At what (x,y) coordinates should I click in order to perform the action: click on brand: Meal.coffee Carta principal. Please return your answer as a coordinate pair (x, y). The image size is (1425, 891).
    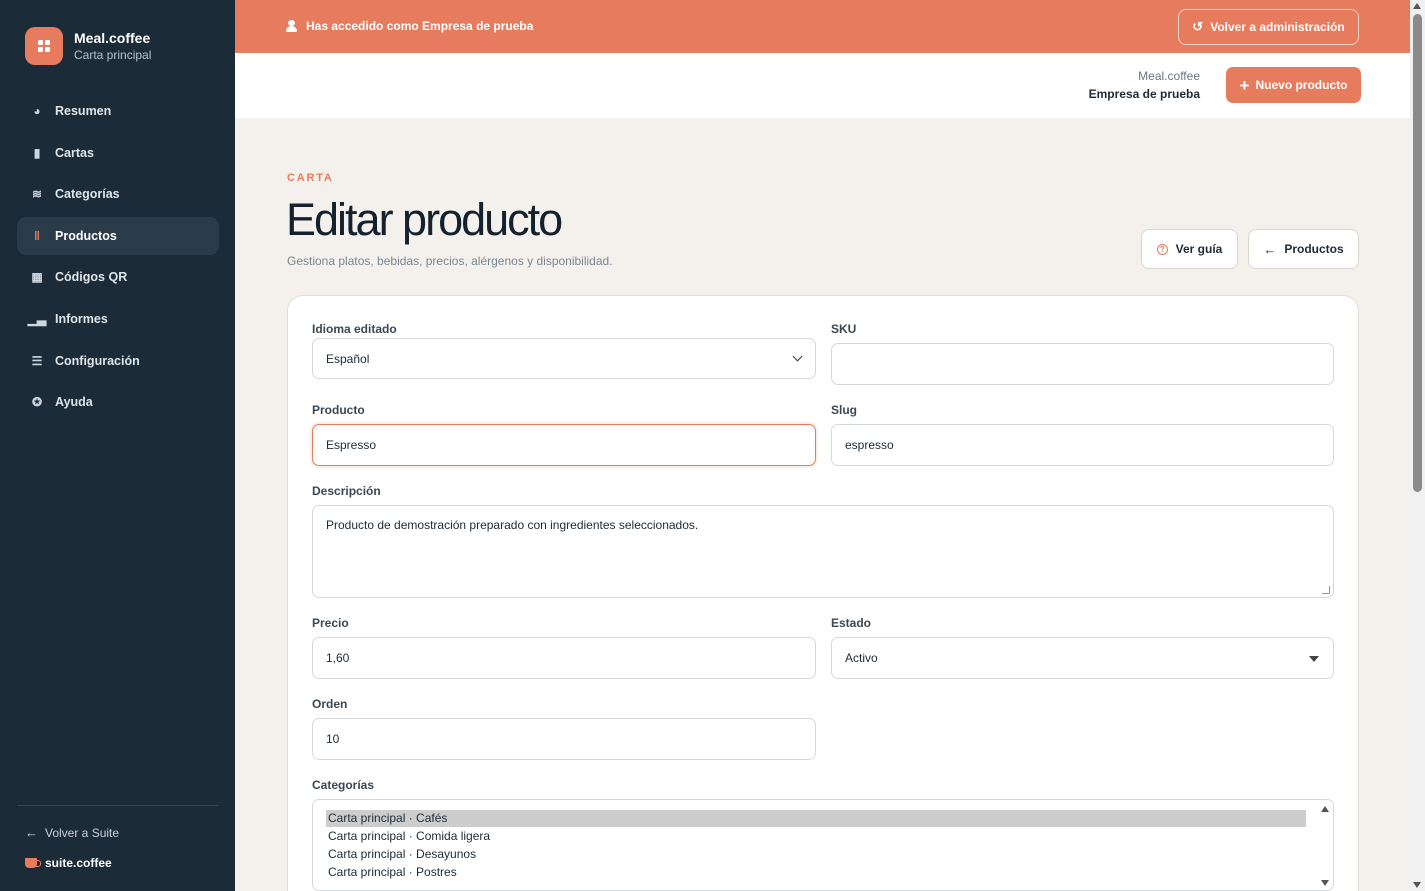
    Looking at the image, I should click on (88, 46).